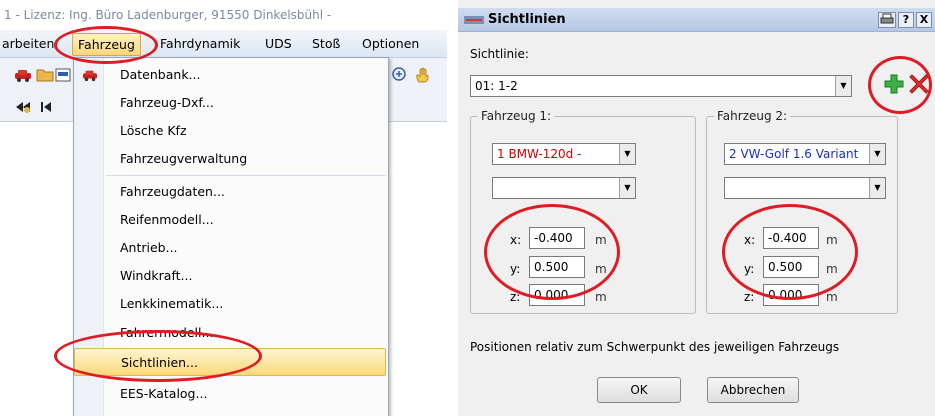 The image size is (935, 416). What do you see at coordinates (894, 84) in the screenshot?
I see `plus-icon` at bounding box center [894, 84].